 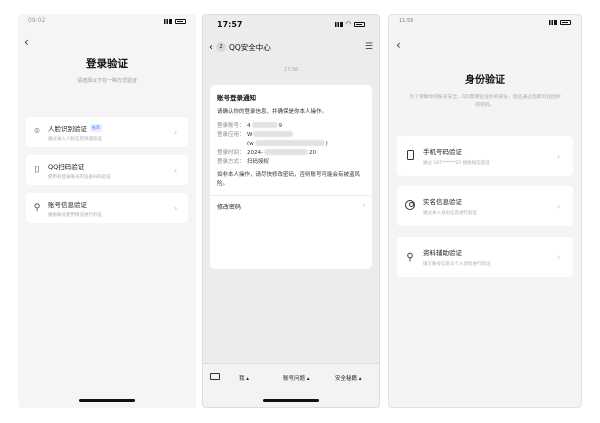 What do you see at coordinates (485, 206) in the screenshot?
I see `option-realname-verify: 实名信息验证 通过本人身份信息进行验证 ›` at bounding box center [485, 206].